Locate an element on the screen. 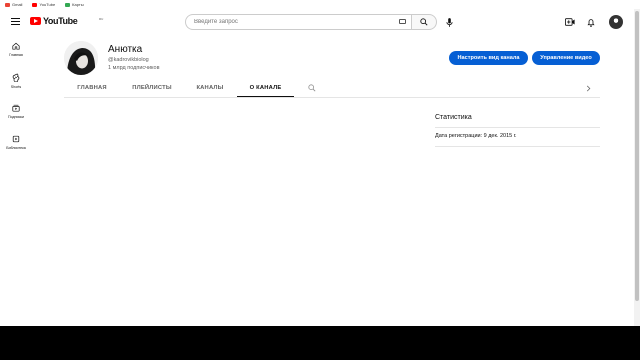 This screenshot has width=640, height=360. create-video-icon is located at coordinates (570, 22).